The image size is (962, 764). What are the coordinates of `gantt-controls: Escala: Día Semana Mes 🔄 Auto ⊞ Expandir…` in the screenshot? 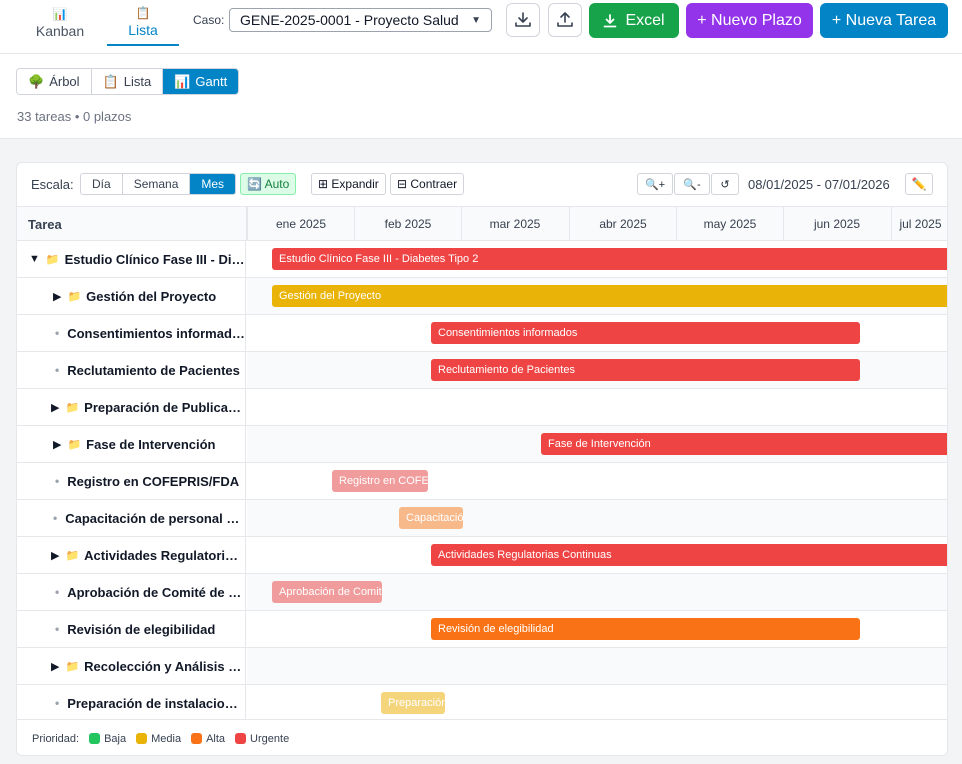 It's located at (482, 185).